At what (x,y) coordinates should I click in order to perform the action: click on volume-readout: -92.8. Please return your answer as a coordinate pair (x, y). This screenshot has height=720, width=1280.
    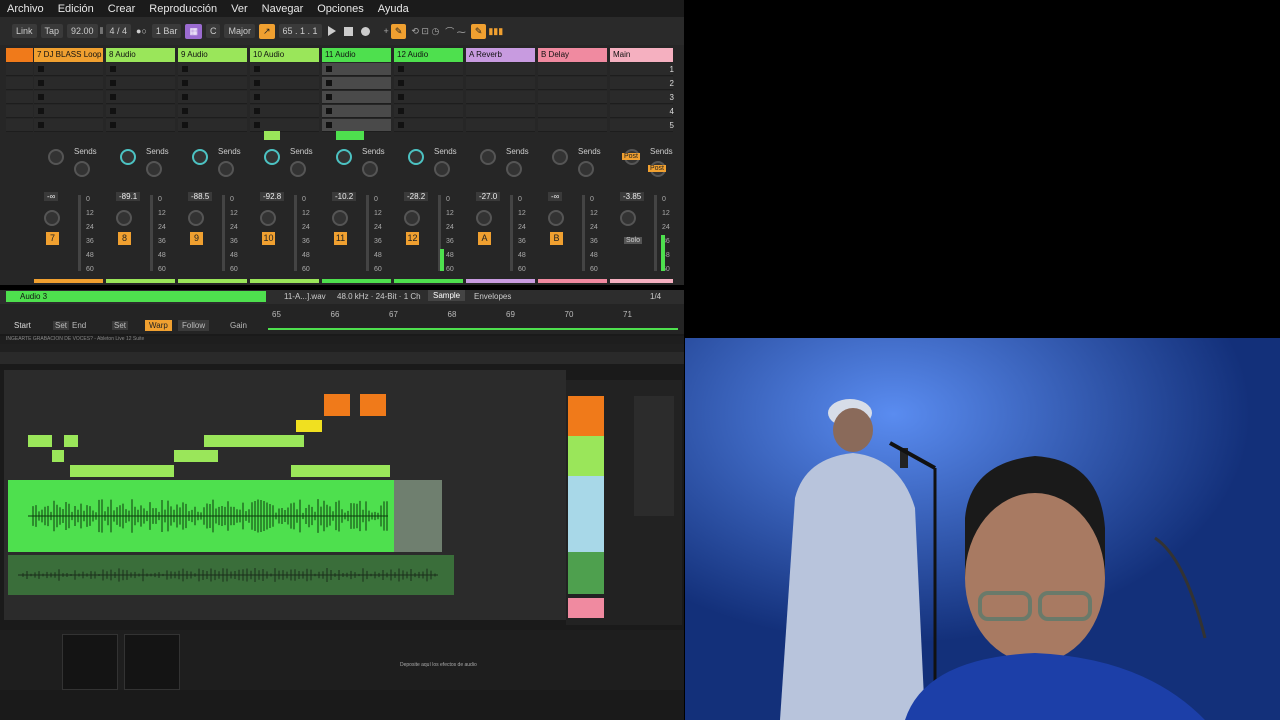
    Looking at the image, I should click on (272, 196).